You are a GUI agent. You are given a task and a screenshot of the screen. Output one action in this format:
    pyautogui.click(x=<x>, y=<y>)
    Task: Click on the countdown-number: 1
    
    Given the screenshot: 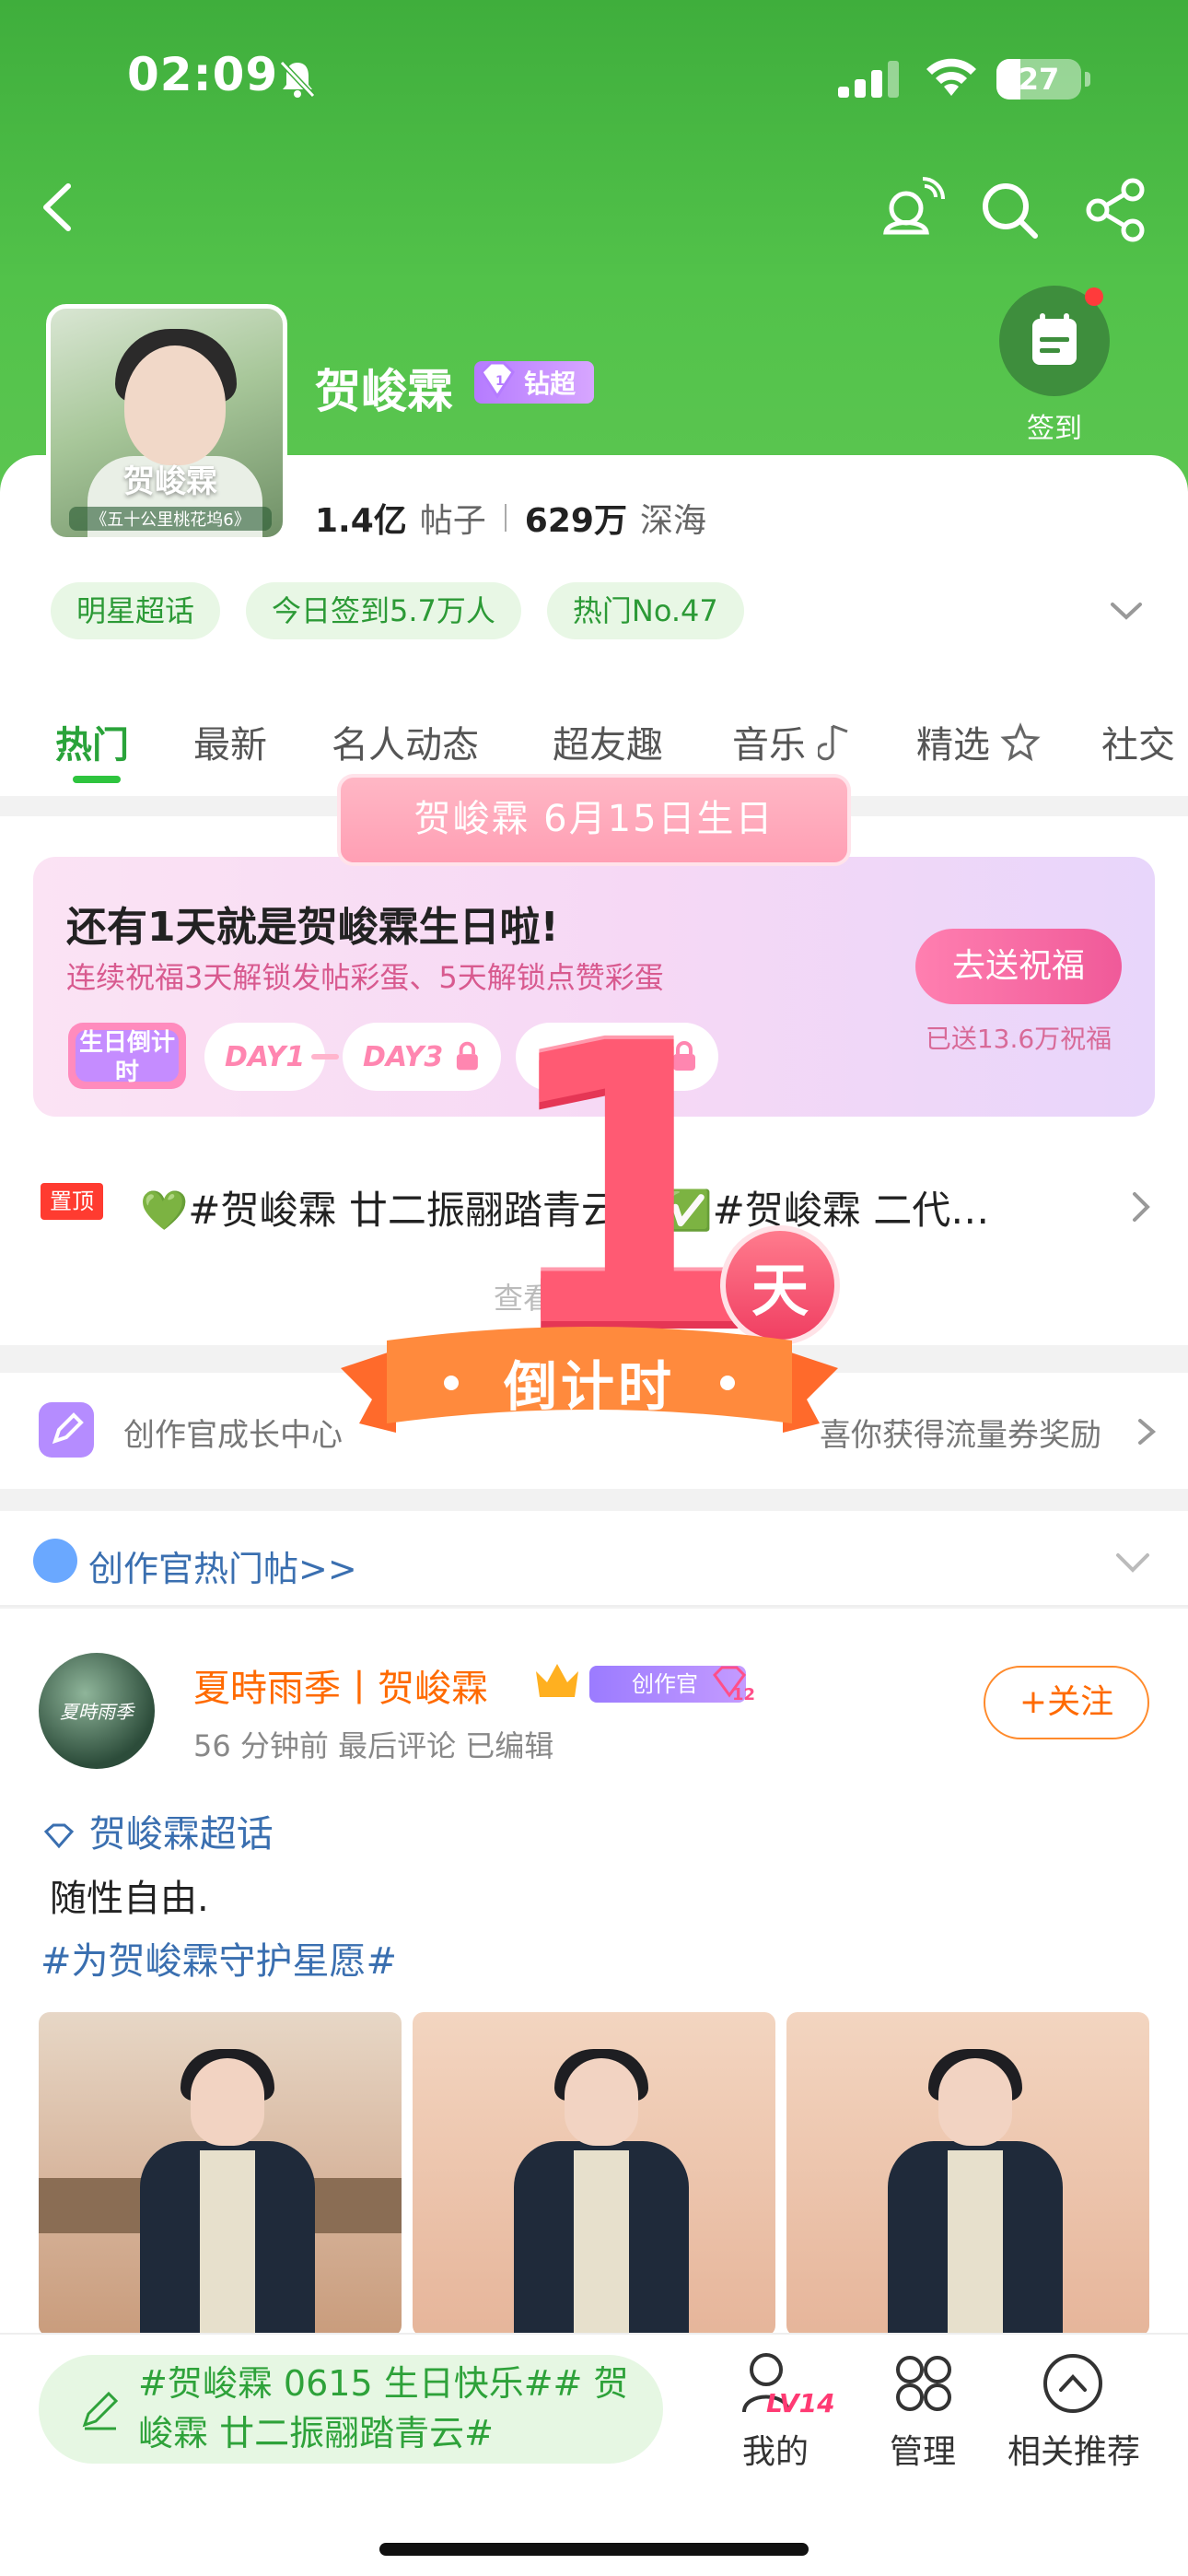 What is the action you would take?
    pyautogui.click(x=630, y=1188)
    